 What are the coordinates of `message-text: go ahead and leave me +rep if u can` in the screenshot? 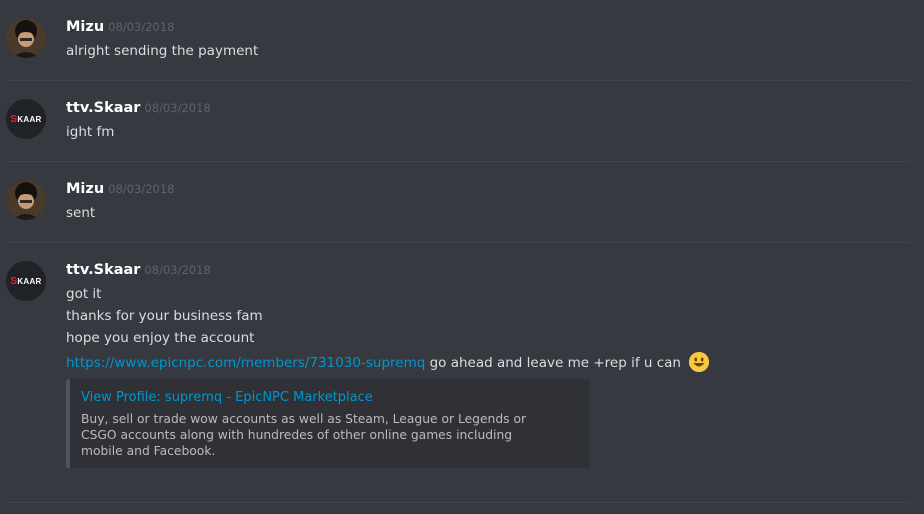 It's located at (555, 363).